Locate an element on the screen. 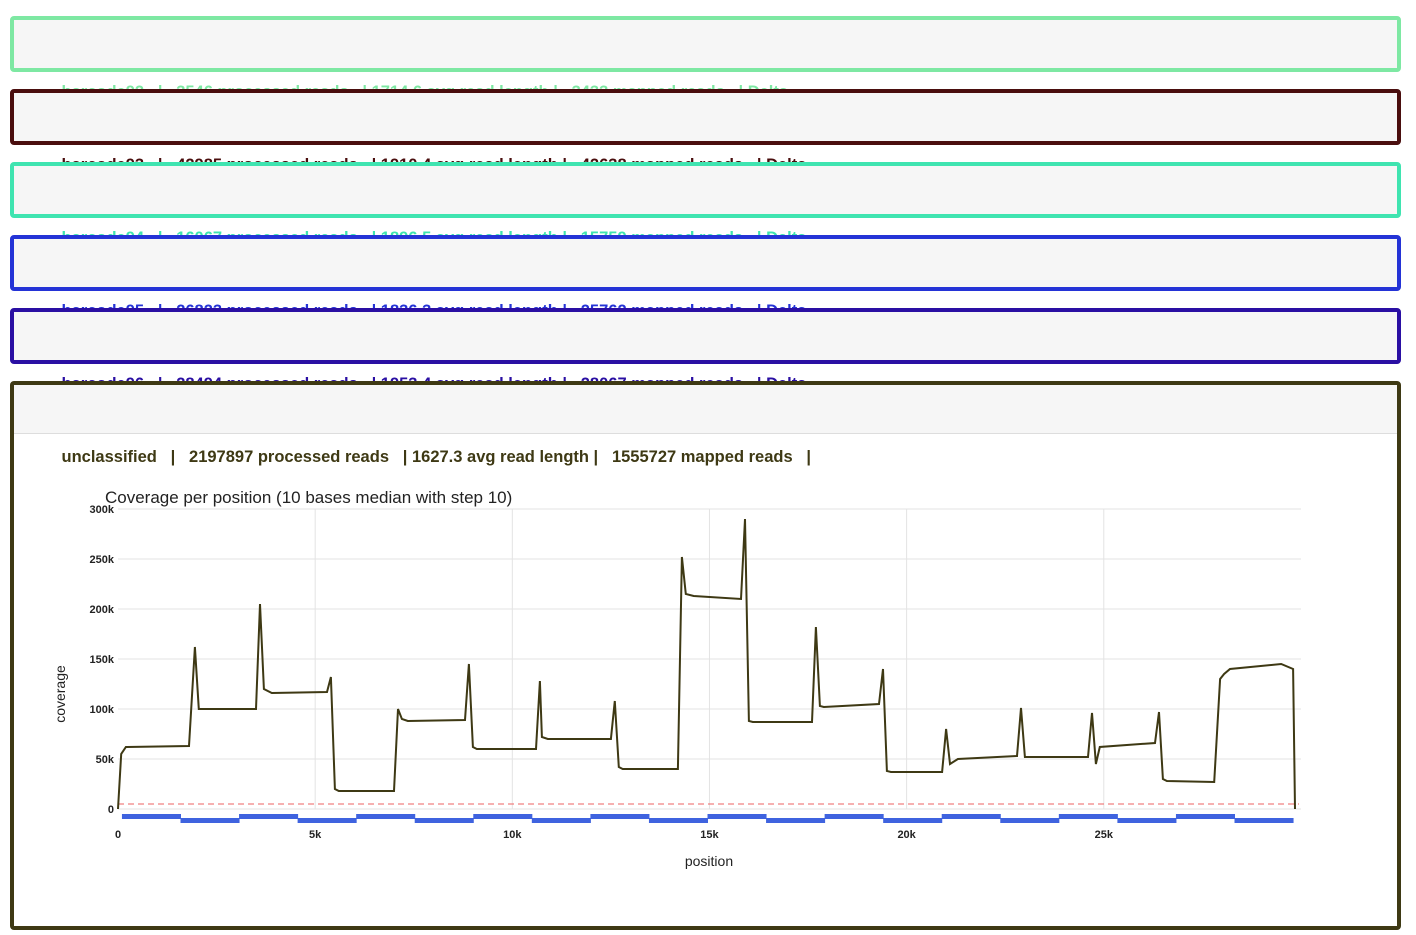 This screenshot has height=935, width=1416. x-tick-label: 15k is located at coordinates (709, 835).